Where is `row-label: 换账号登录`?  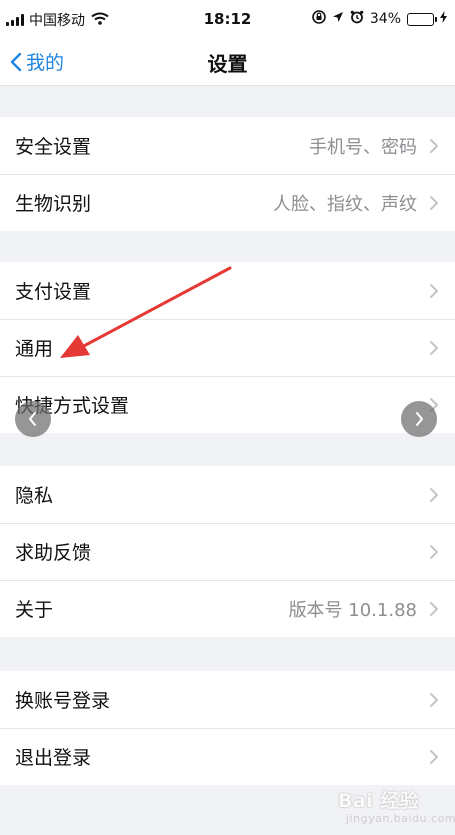 row-label: 换账号登录 is located at coordinates (63, 701).